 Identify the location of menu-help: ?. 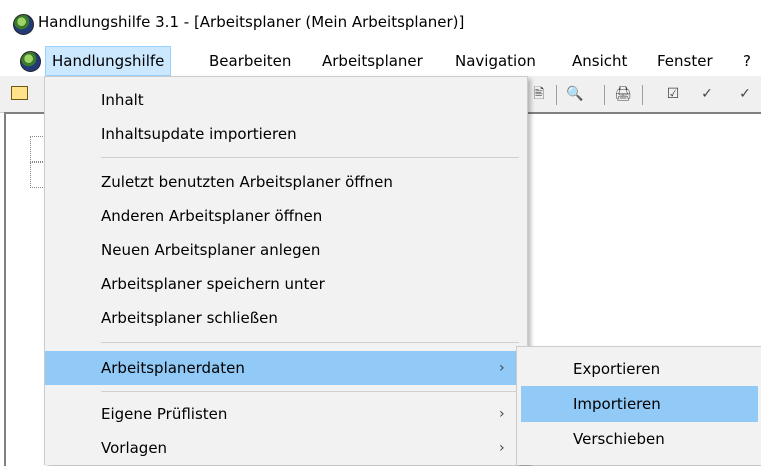
(747, 61).